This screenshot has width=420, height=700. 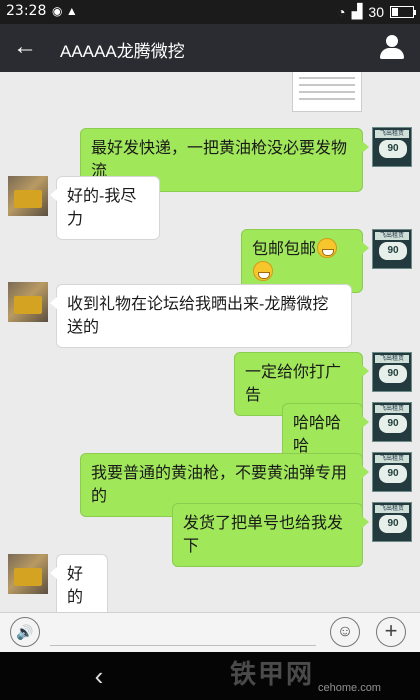 What do you see at coordinates (198, 316) in the screenshot?
I see `message-text: 收到礼物在论坛给我晒出来-龙腾微挖送的` at bounding box center [198, 316].